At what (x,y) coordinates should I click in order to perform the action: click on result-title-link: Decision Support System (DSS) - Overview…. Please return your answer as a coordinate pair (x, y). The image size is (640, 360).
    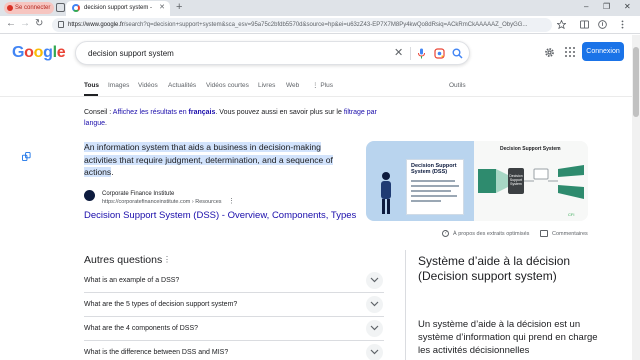
    Looking at the image, I should click on (220, 215).